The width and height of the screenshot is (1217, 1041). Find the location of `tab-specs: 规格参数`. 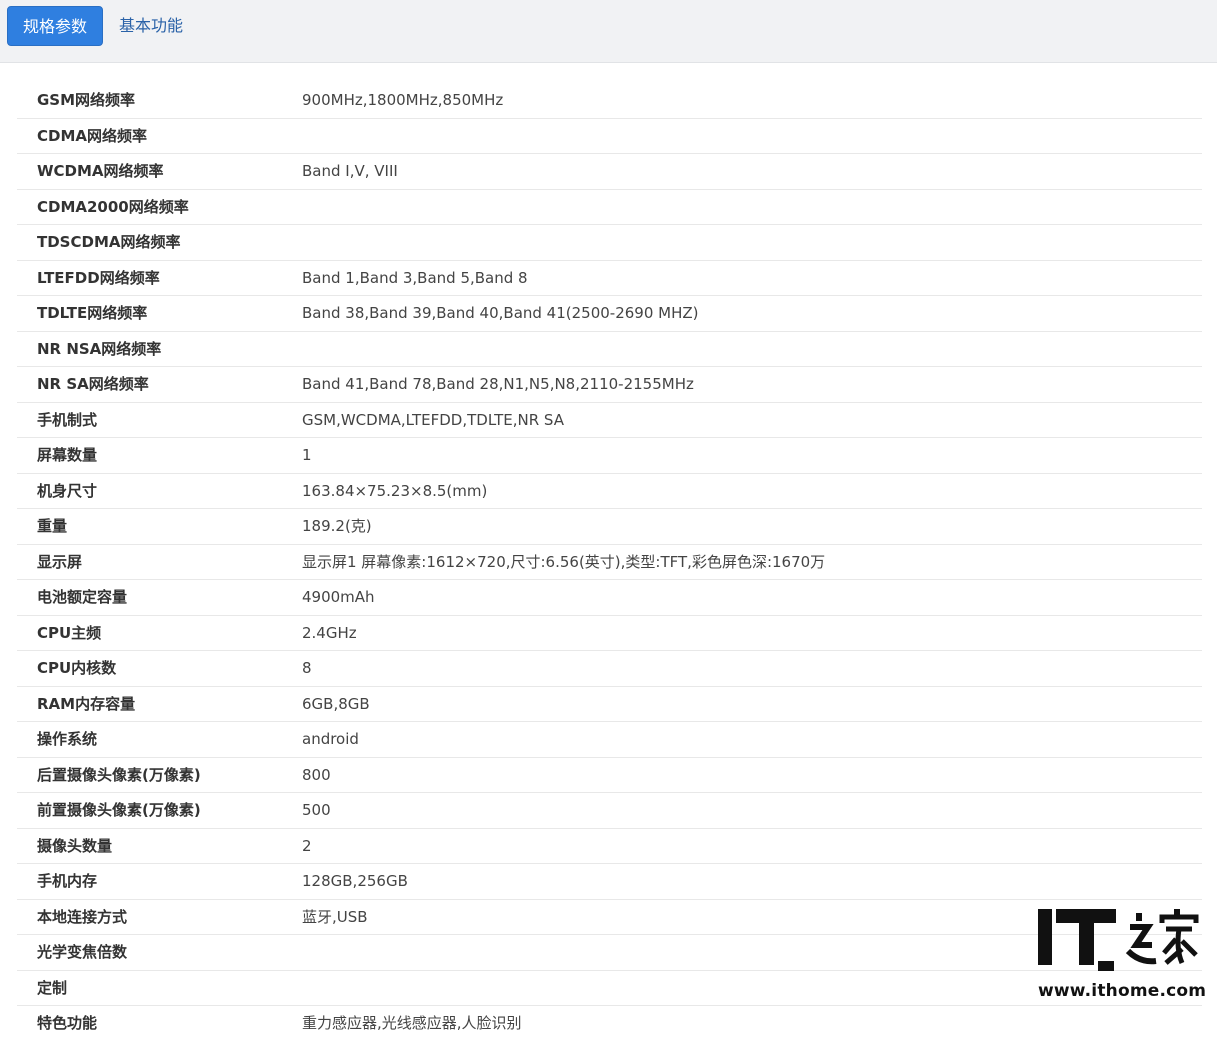

tab-specs: 规格参数 is located at coordinates (55, 26).